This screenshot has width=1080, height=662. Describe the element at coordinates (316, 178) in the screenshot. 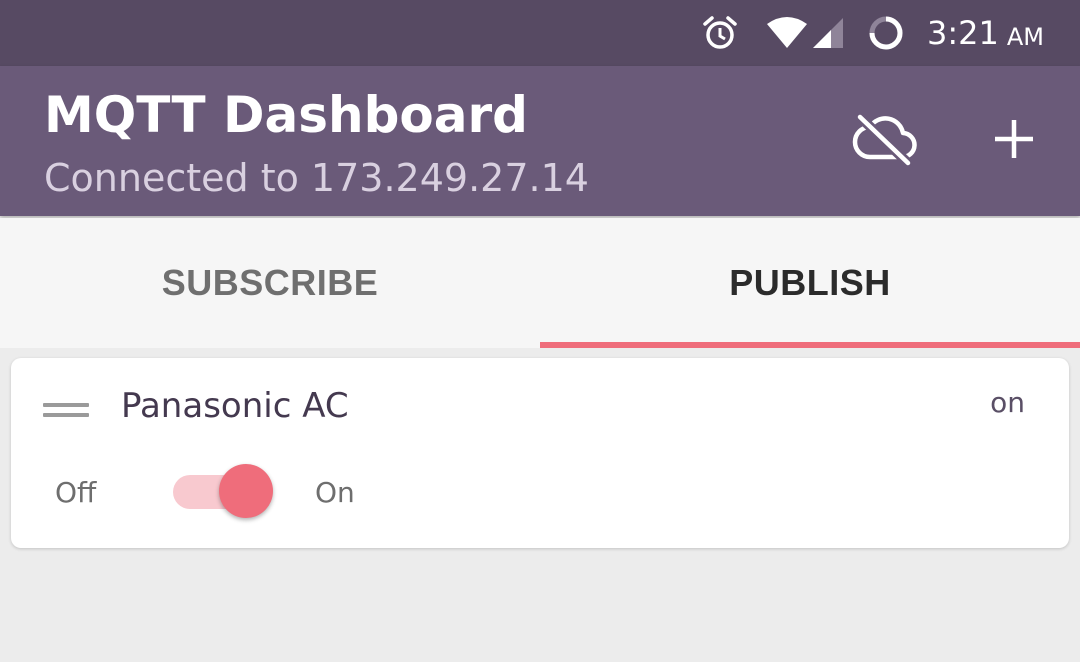

I see `connection-status: Connected to 173.249.27.14` at that location.